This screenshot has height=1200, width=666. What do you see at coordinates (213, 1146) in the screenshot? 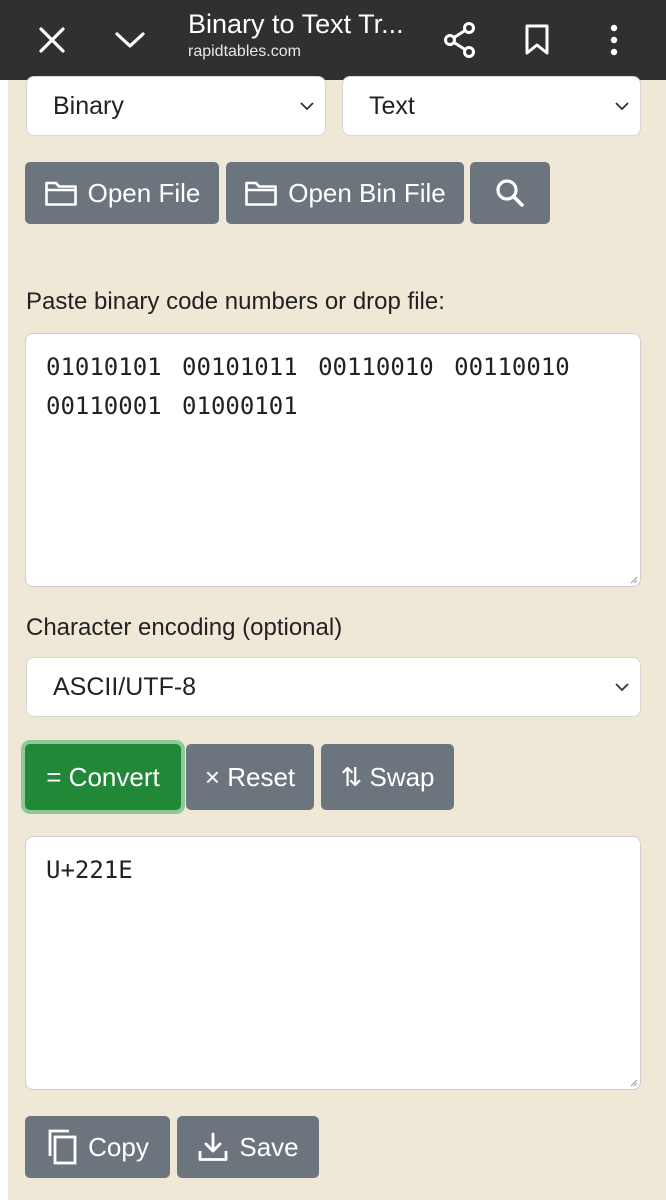
I see `download-icon` at bounding box center [213, 1146].